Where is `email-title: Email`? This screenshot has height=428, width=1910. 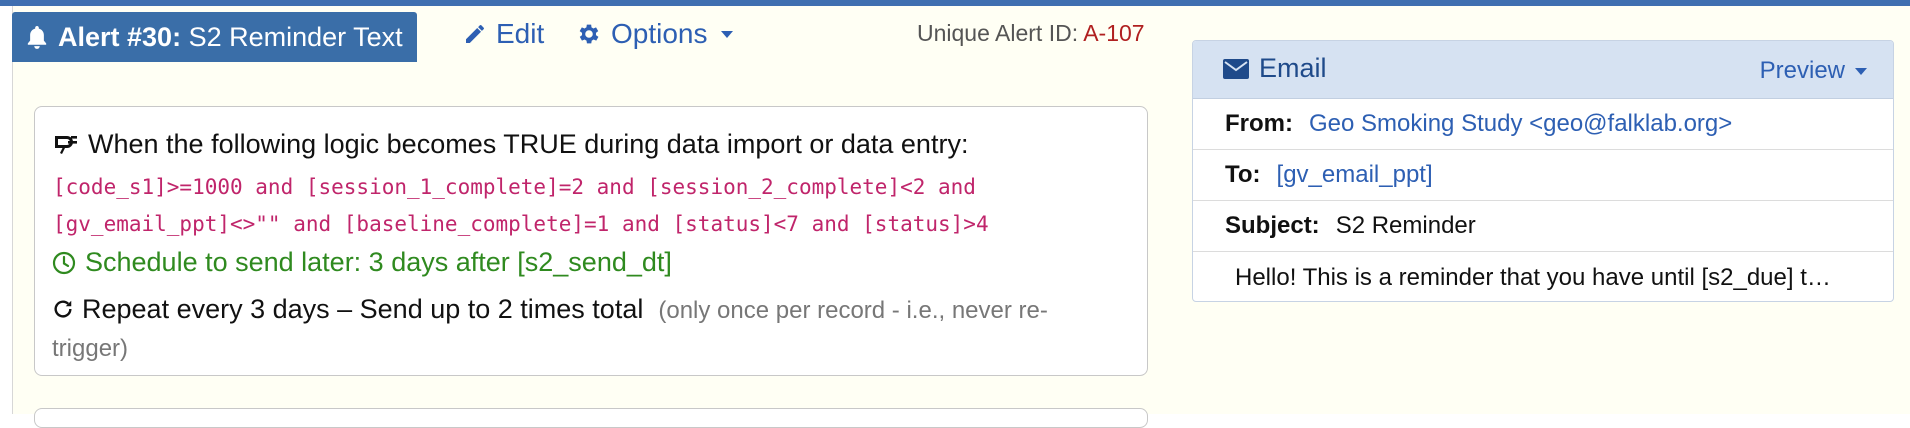
email-title: Email is located at coordinates (1275, 68).